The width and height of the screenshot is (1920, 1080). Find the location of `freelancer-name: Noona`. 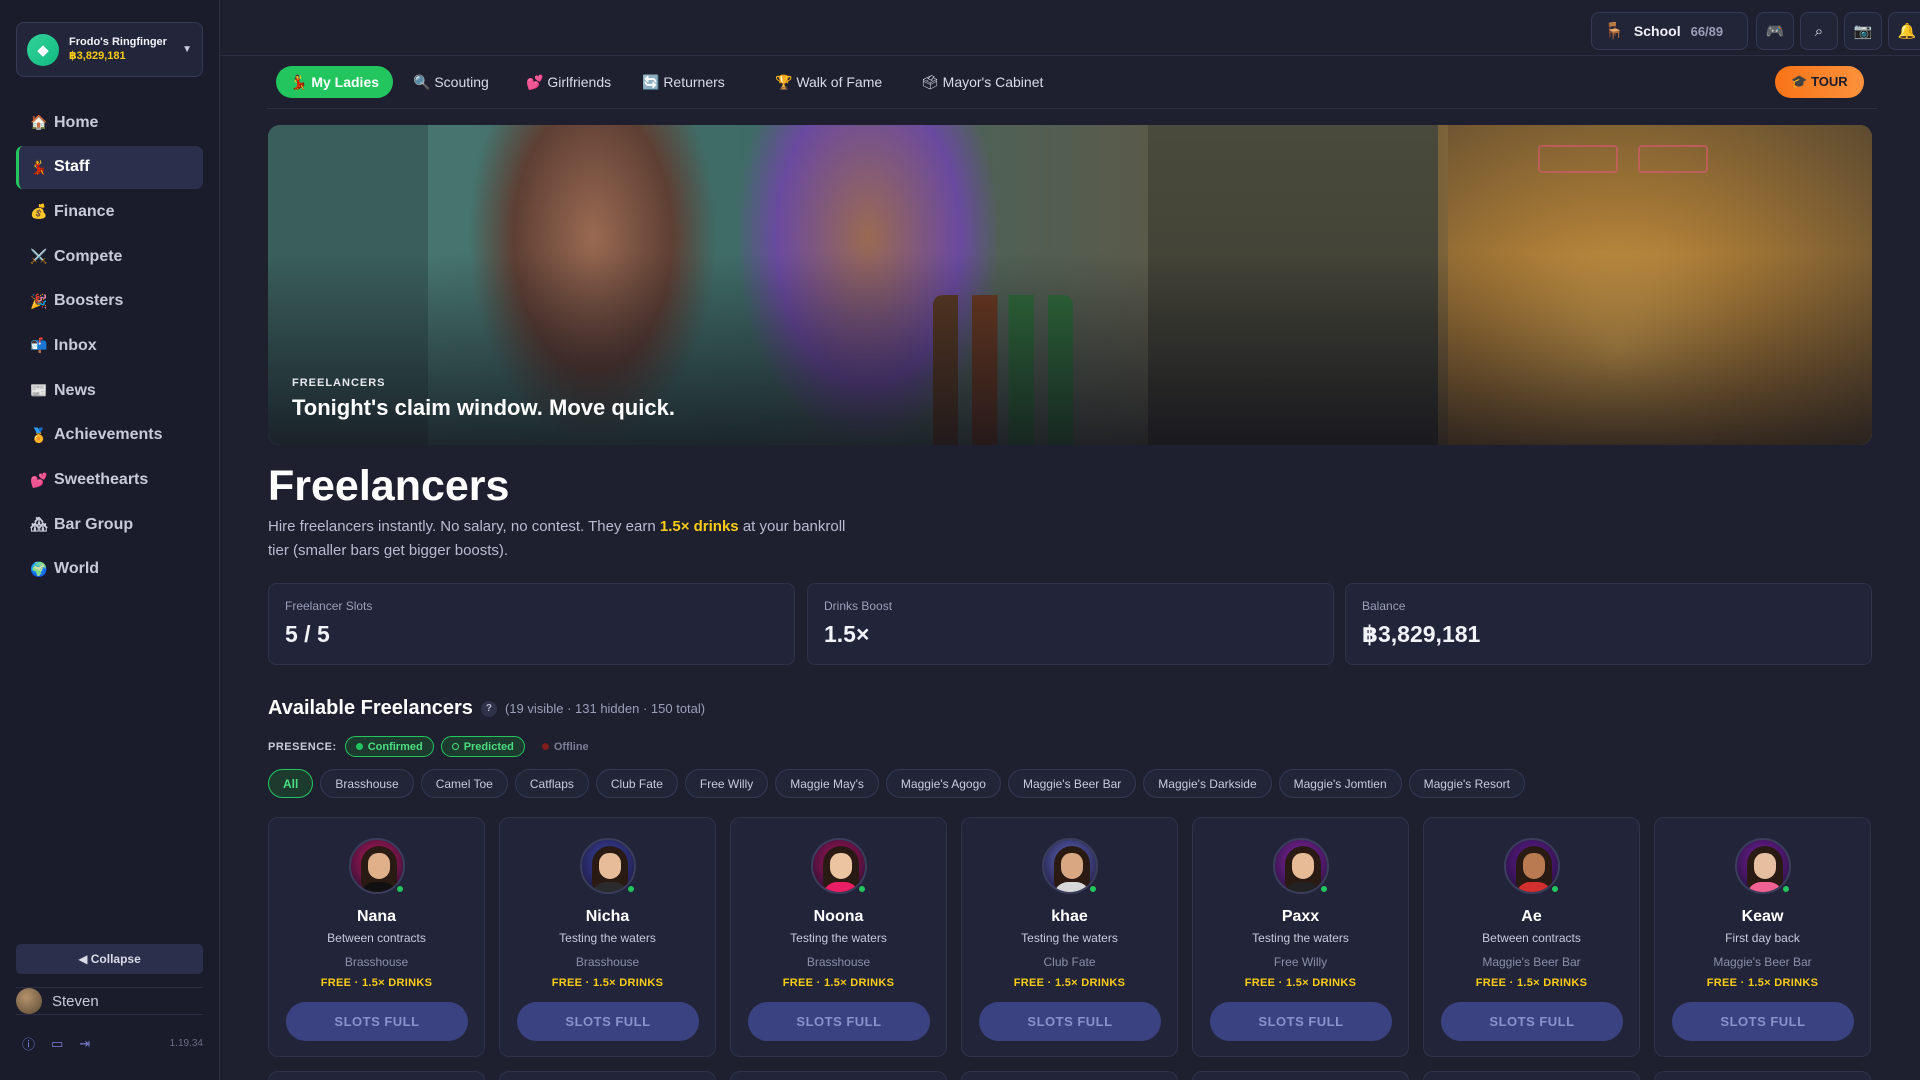

freelancer-name: Noona is located at coordinates (838, 916).